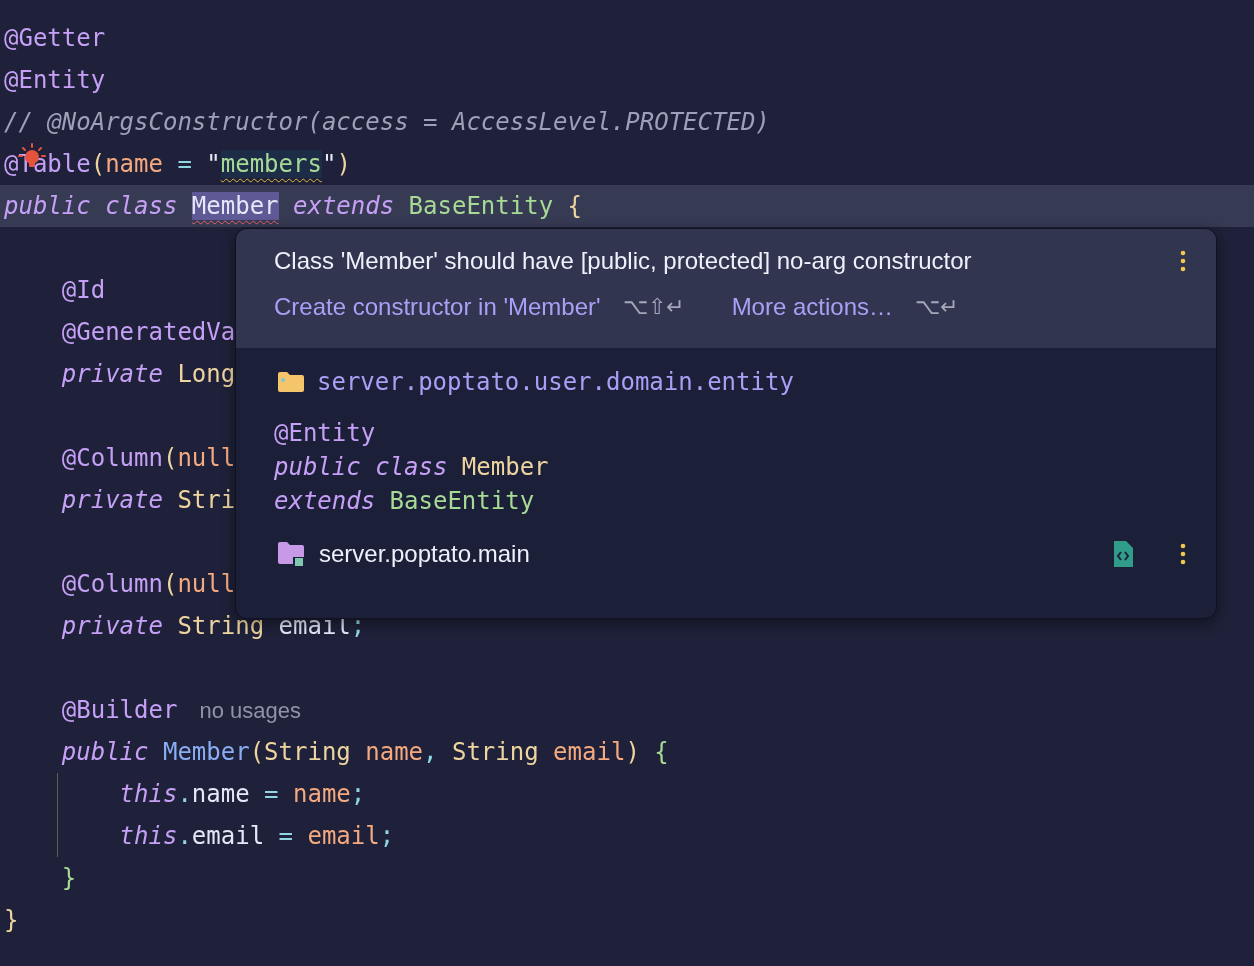 The height and width of the screenshot is (966, 1254). I want to click on inspection-message: Class 'Member' should have [public, protected] no-arg constructor, so click(623, 261).